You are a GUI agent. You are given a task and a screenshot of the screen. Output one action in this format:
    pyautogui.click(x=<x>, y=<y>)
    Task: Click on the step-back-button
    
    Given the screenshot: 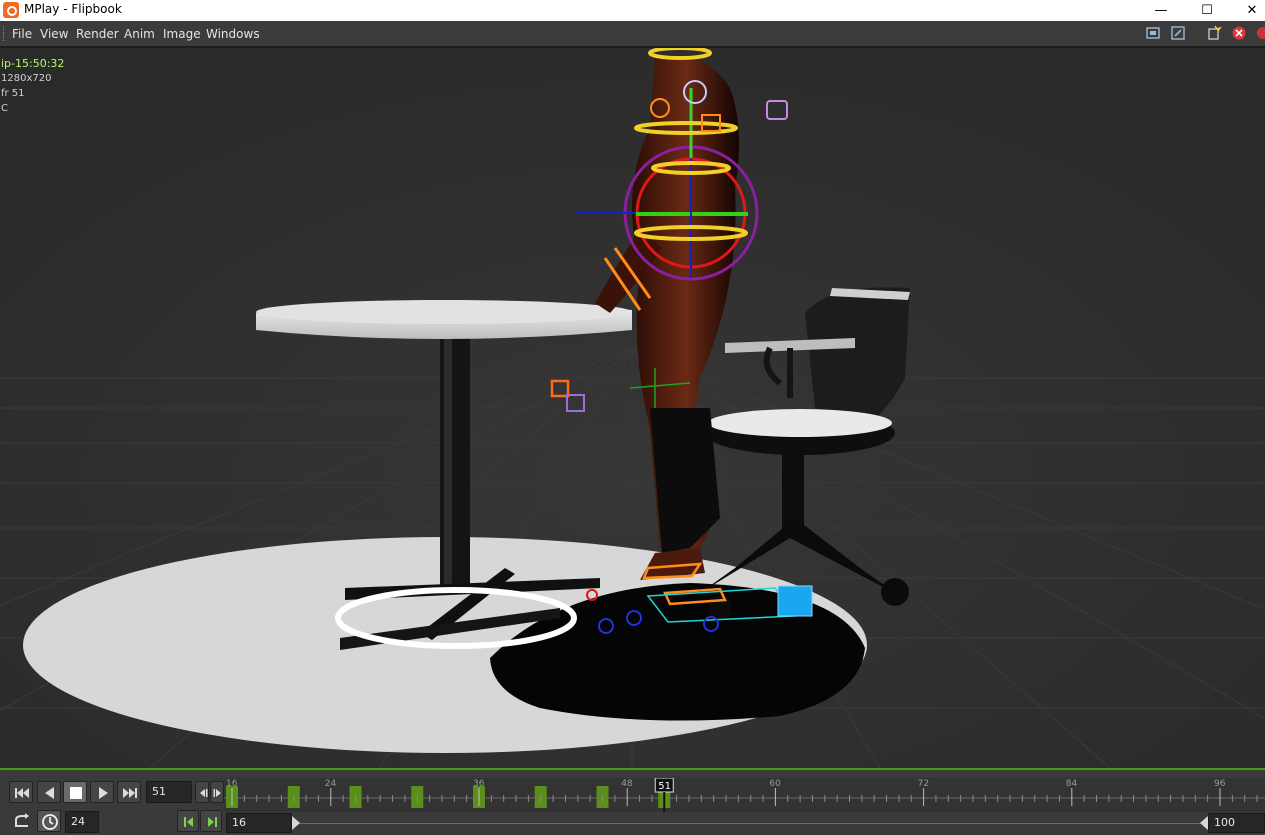 What is the action you would take?
    pyautogui.click(x=202, y=792)
    